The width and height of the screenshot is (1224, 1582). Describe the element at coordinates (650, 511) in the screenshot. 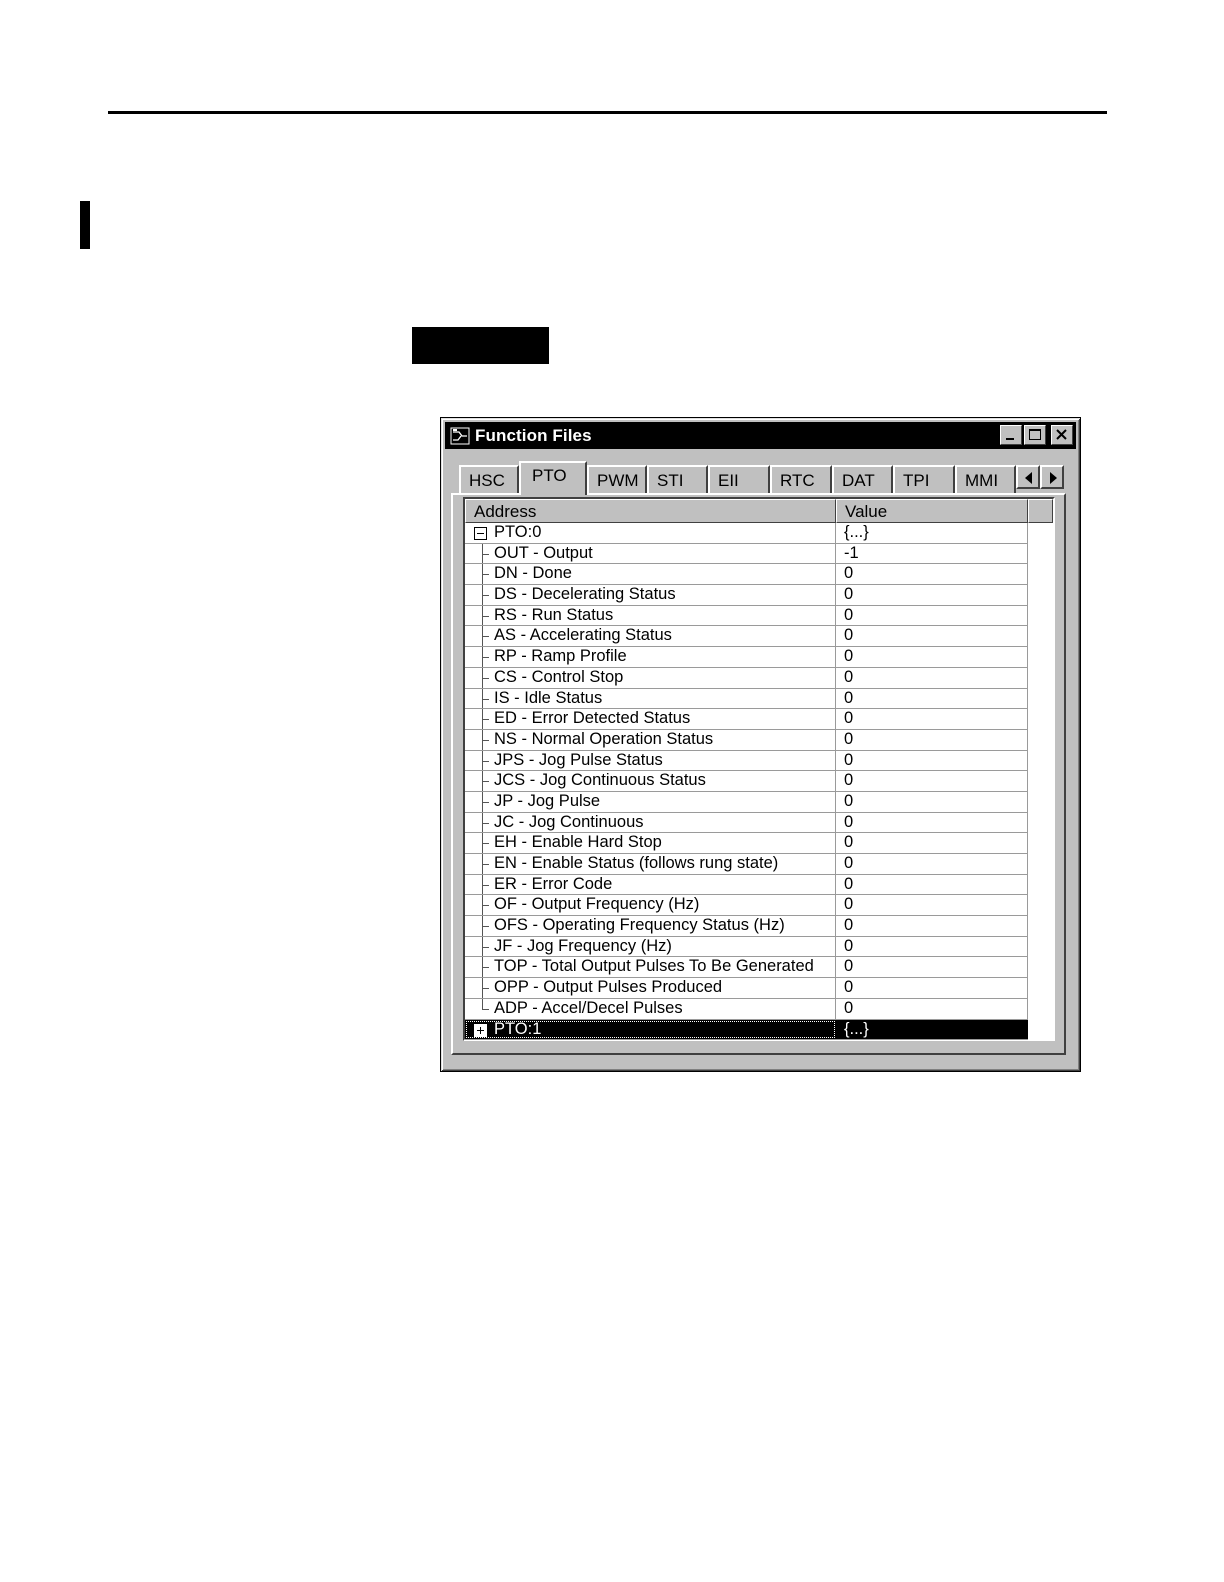

I see `column-header-address: Address` at that location.